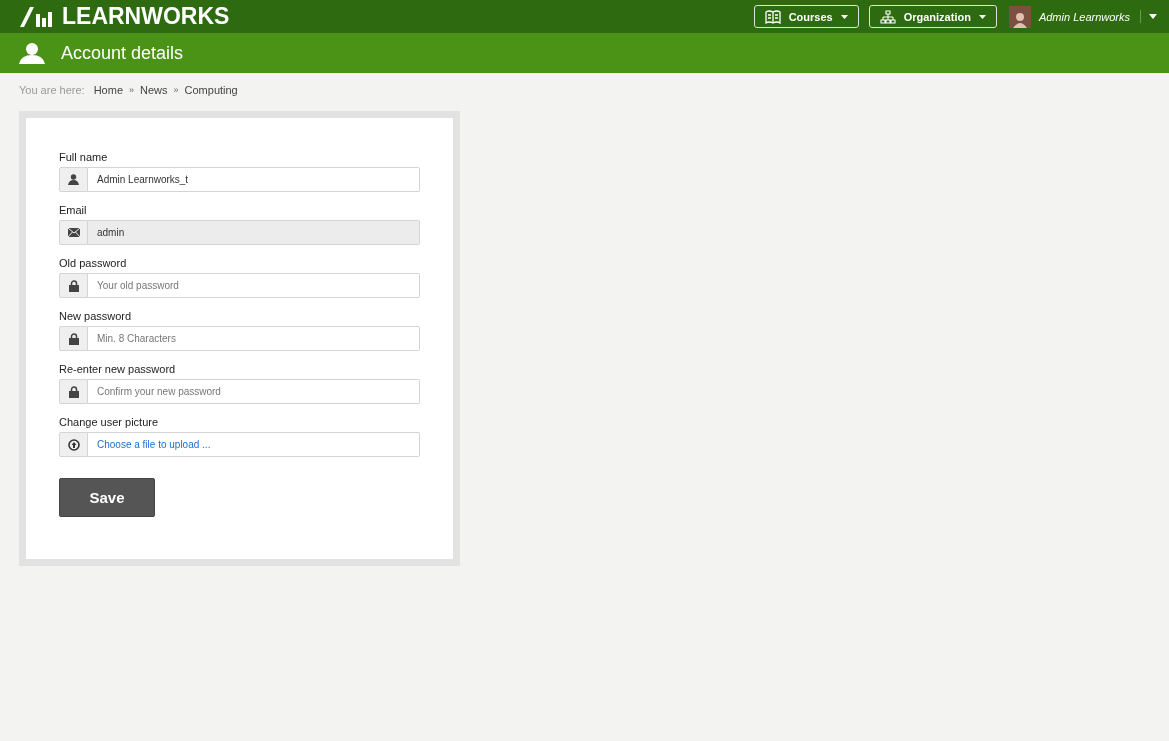 This screenshot has height=741, width=1169. I want to click on input-field: Admin Learnworks_t, so click(254, 179).